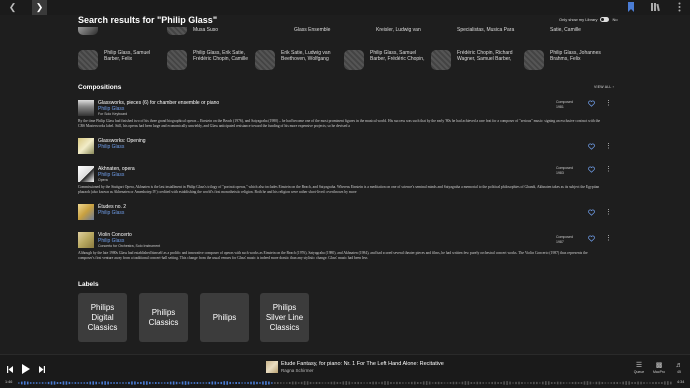 Image resolution: width=690 pixels, height=388 pixels. I want to click on person-card: Kreisler, Ludwig van, so click(385, 31).